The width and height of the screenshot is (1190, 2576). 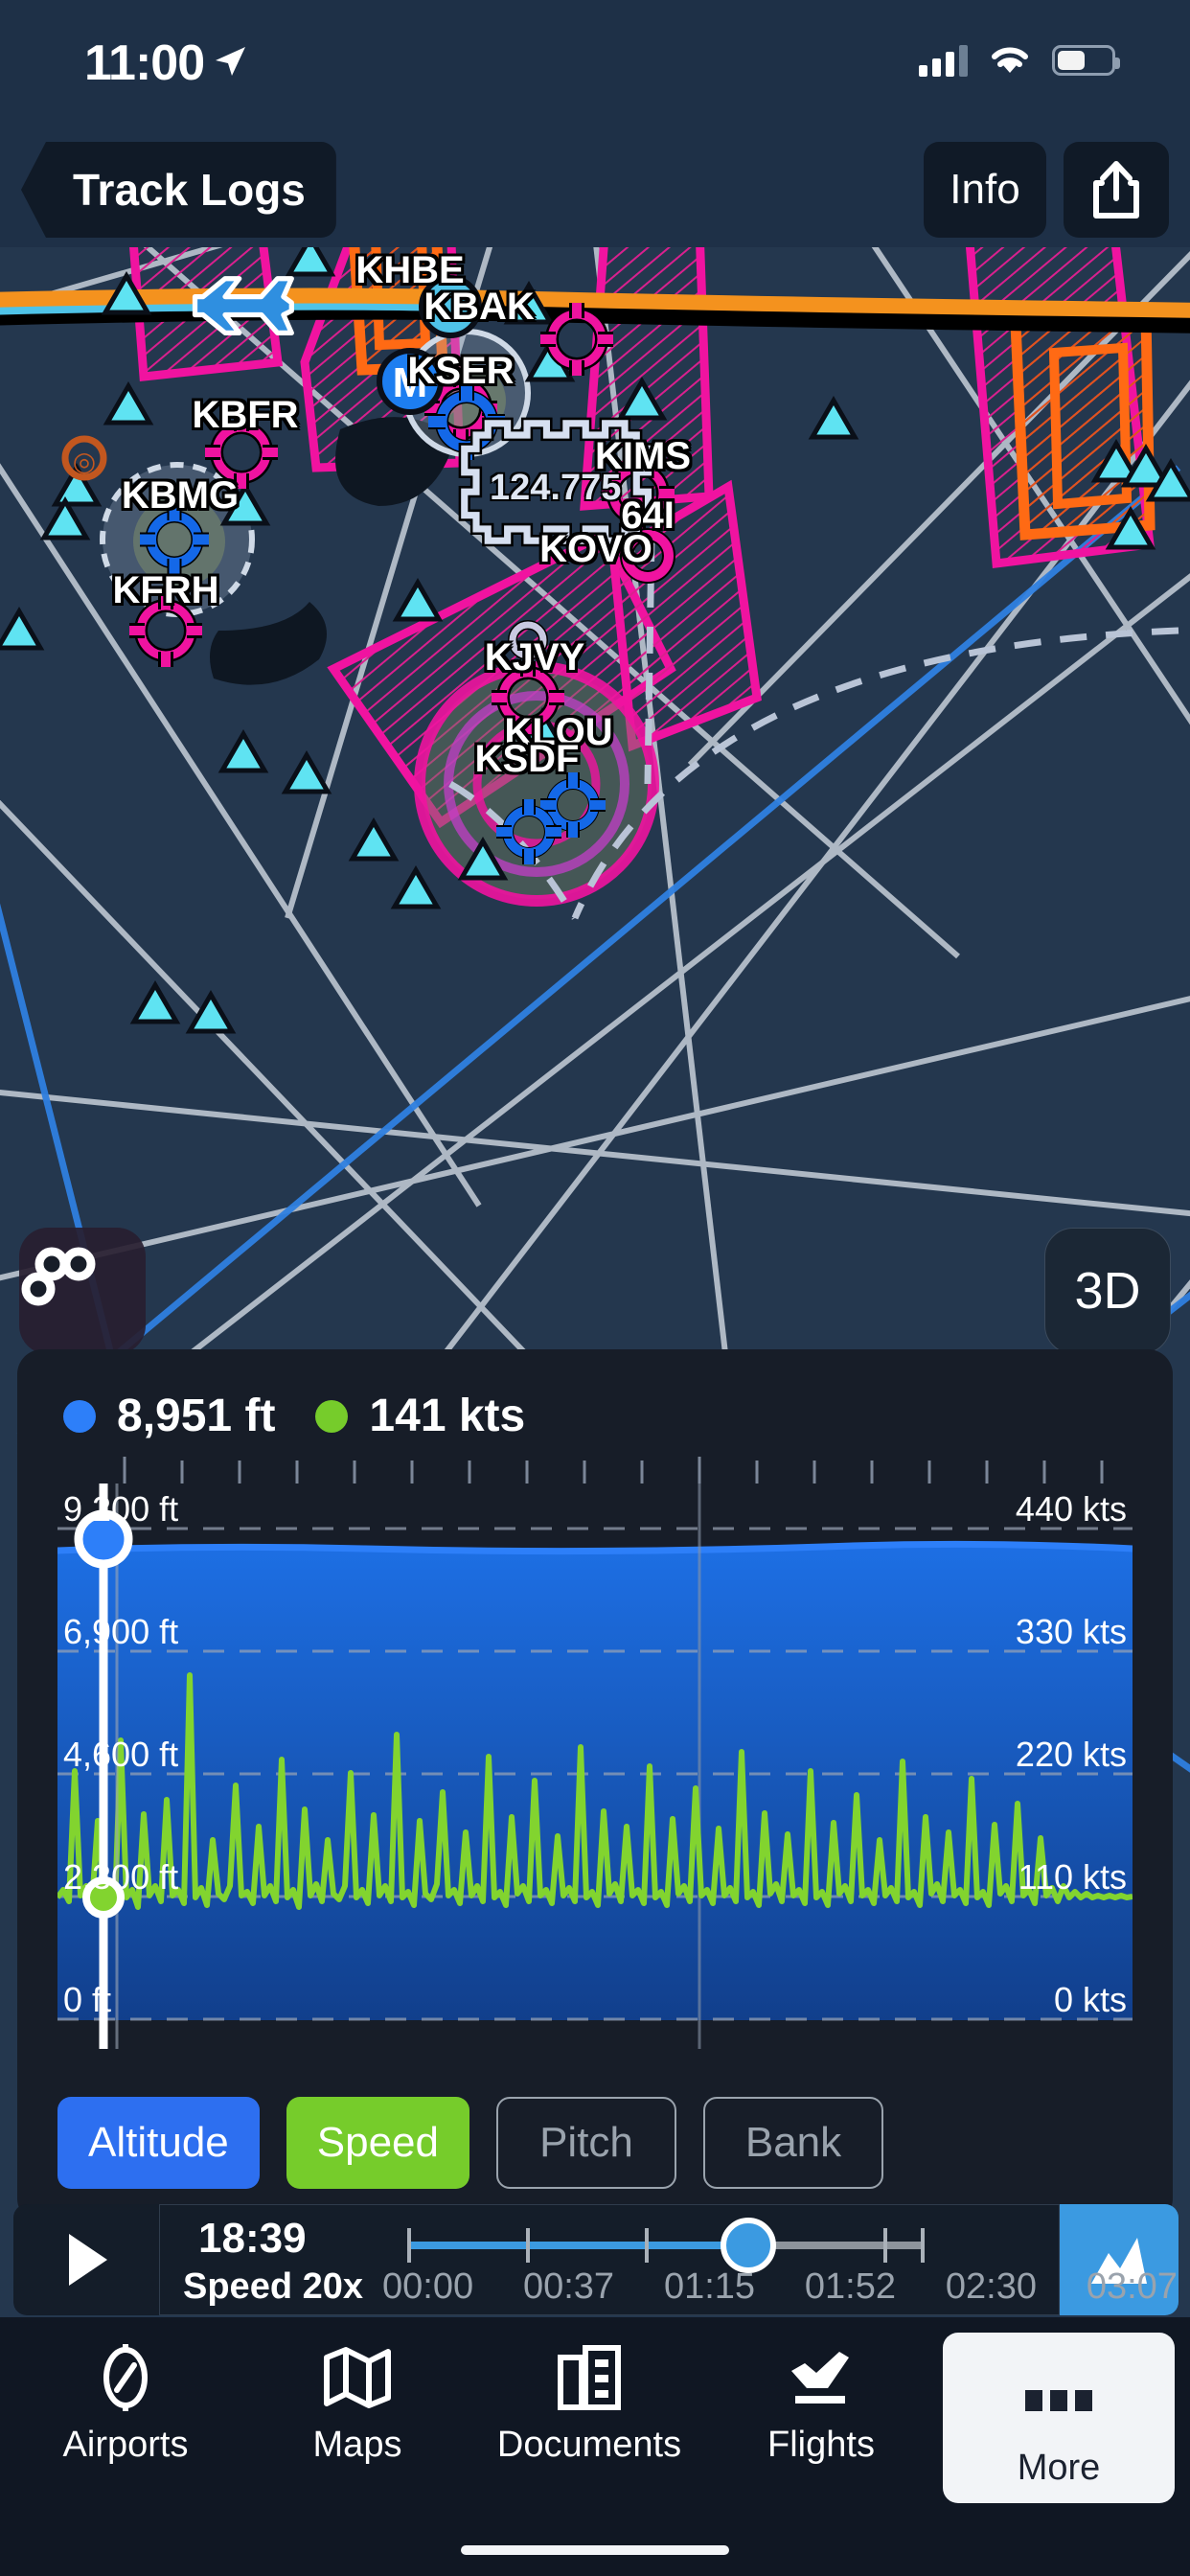 What do you see at coordinates (88, 1999) in the screenshot?
I see `y-tick-left-4: 0 ft` at bounding box center [88, 1999].